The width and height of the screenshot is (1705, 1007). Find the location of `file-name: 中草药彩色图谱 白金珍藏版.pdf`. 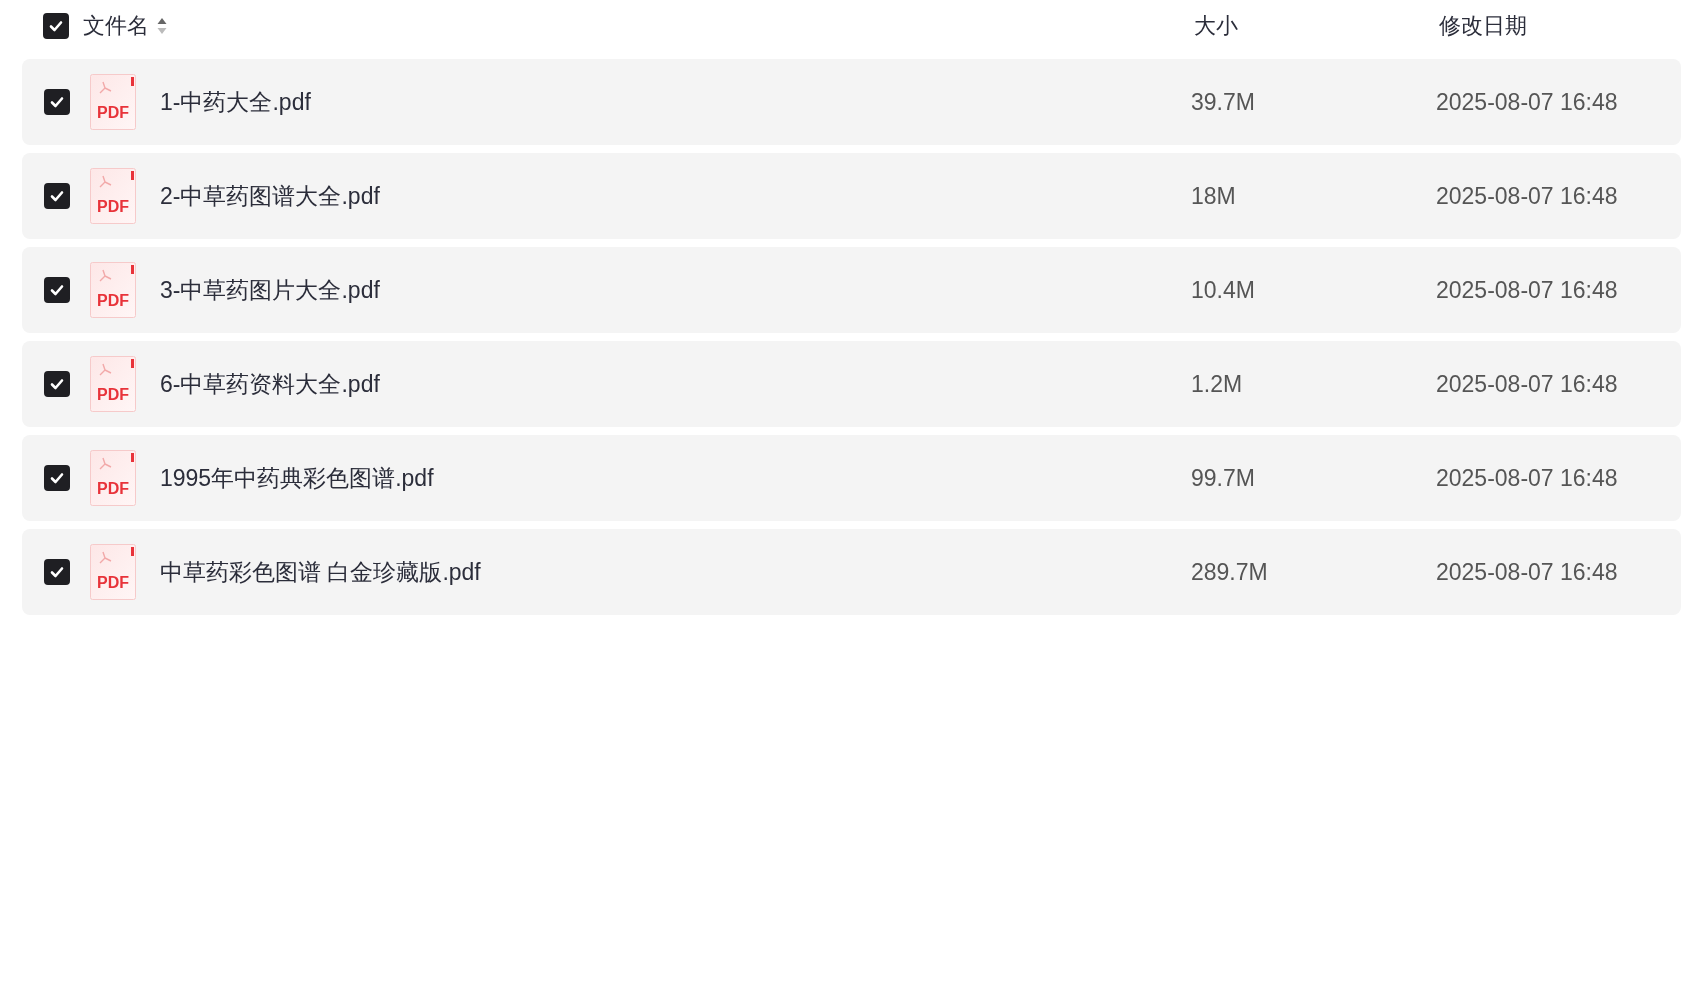

file-name: 中草药彩色图谱 白金珍藏版.pdf is located at coordinates (675, 572).